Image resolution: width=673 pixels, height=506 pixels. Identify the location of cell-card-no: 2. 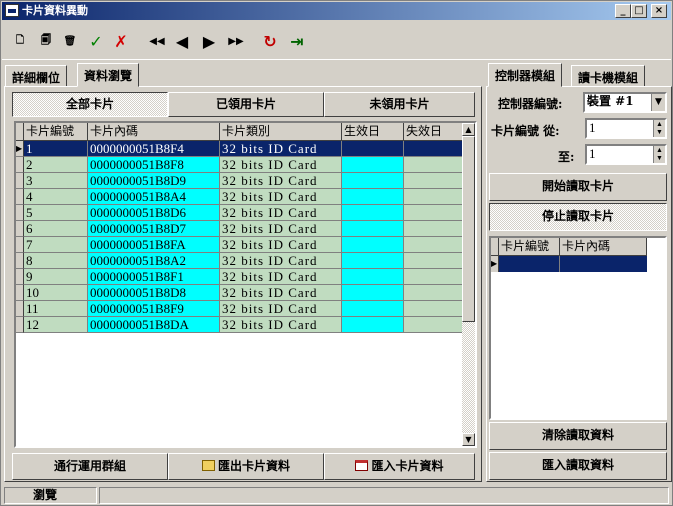
(56, 165).